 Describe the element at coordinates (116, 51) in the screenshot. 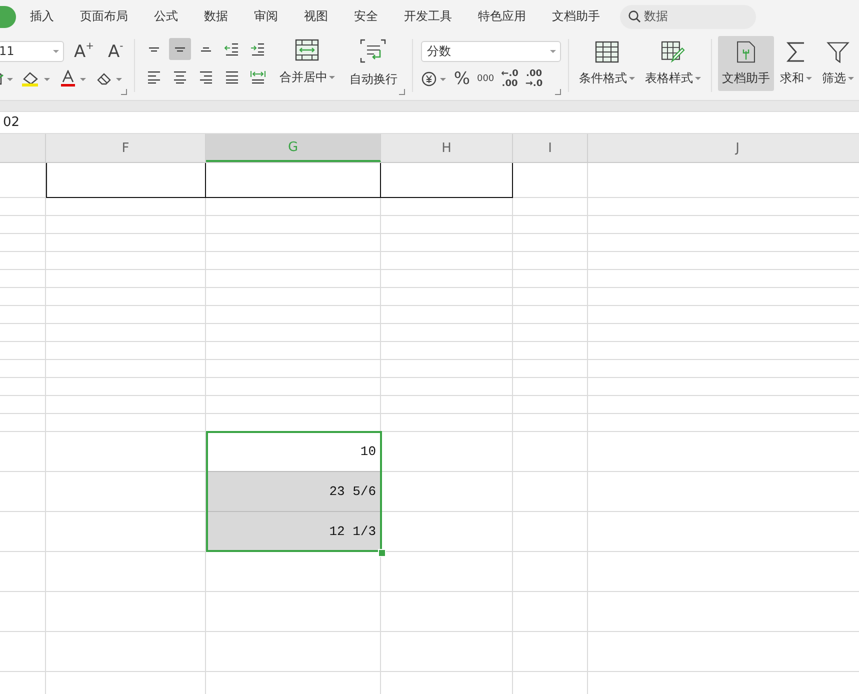

I see `shrink-font-button: A$^{-}$` at that location.